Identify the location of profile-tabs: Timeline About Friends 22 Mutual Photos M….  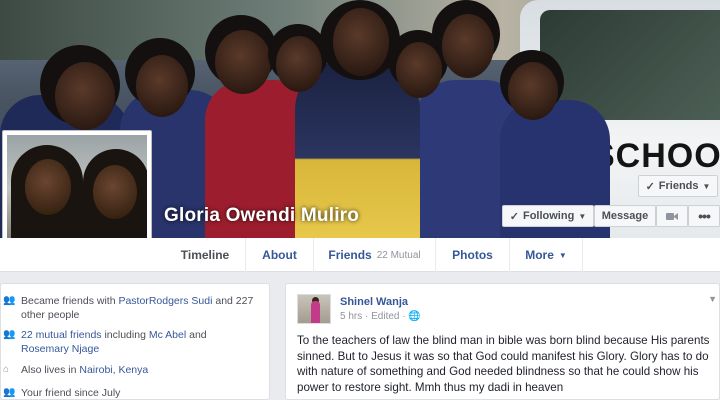
(360, 255).